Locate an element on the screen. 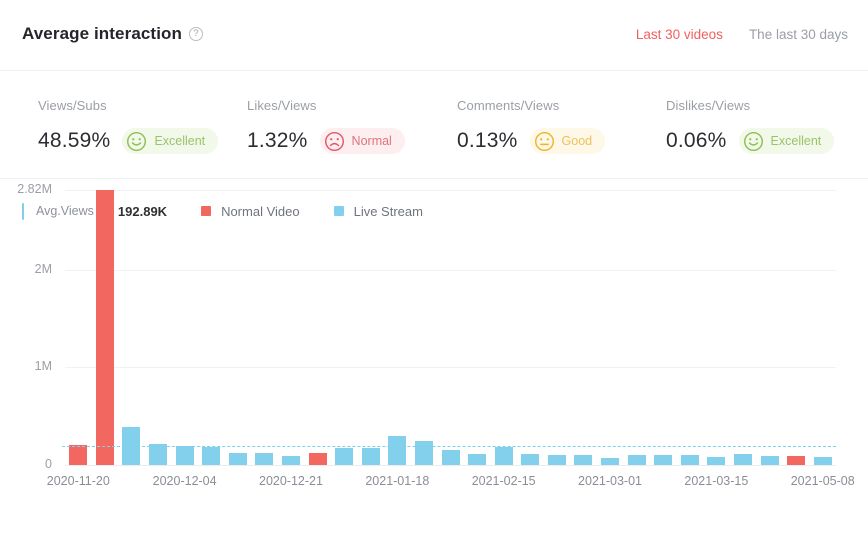 The width and height of the screenshot is (868, 554). x-axis-line is located at coordinates (450, 465).